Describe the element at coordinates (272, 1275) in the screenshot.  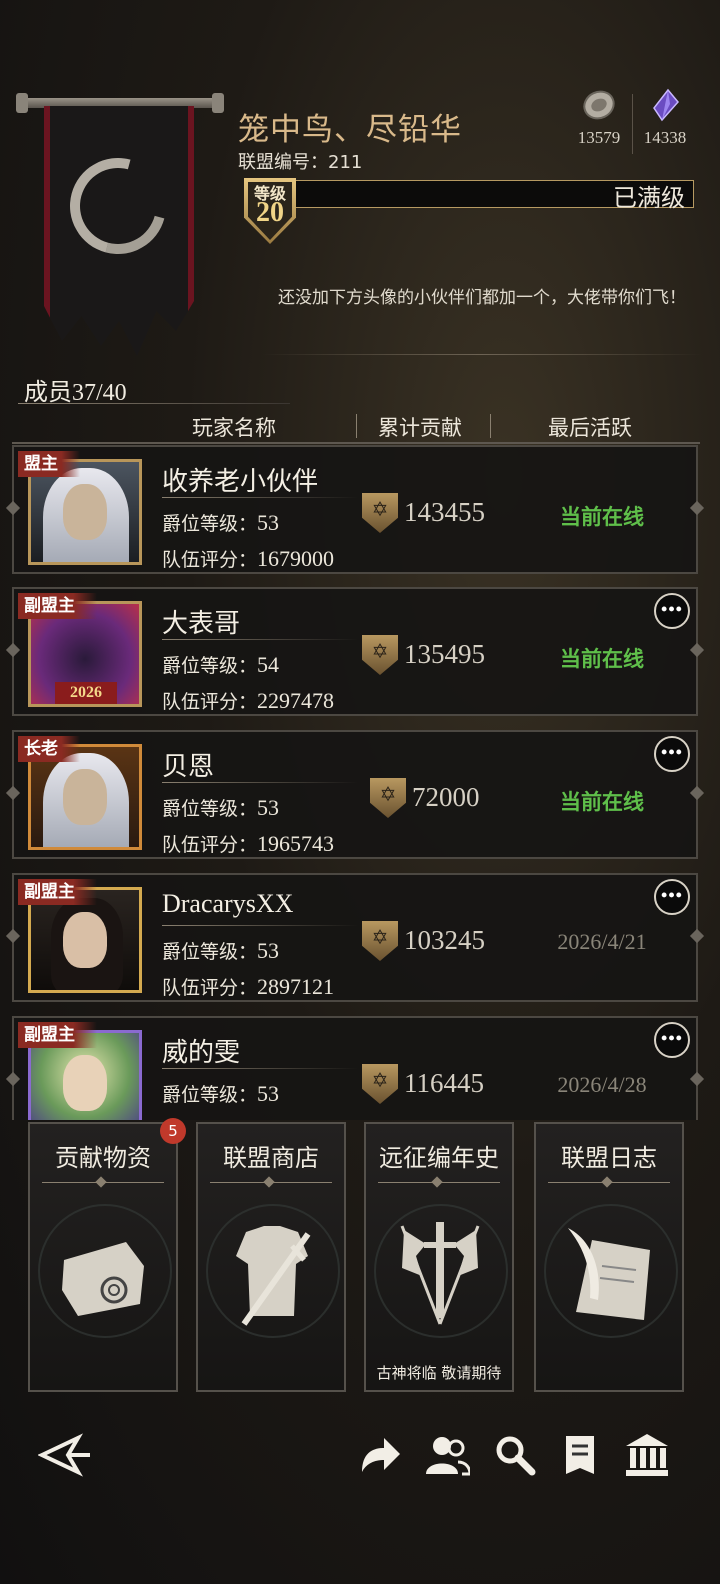
I see `armor-sword-icon` at that location.